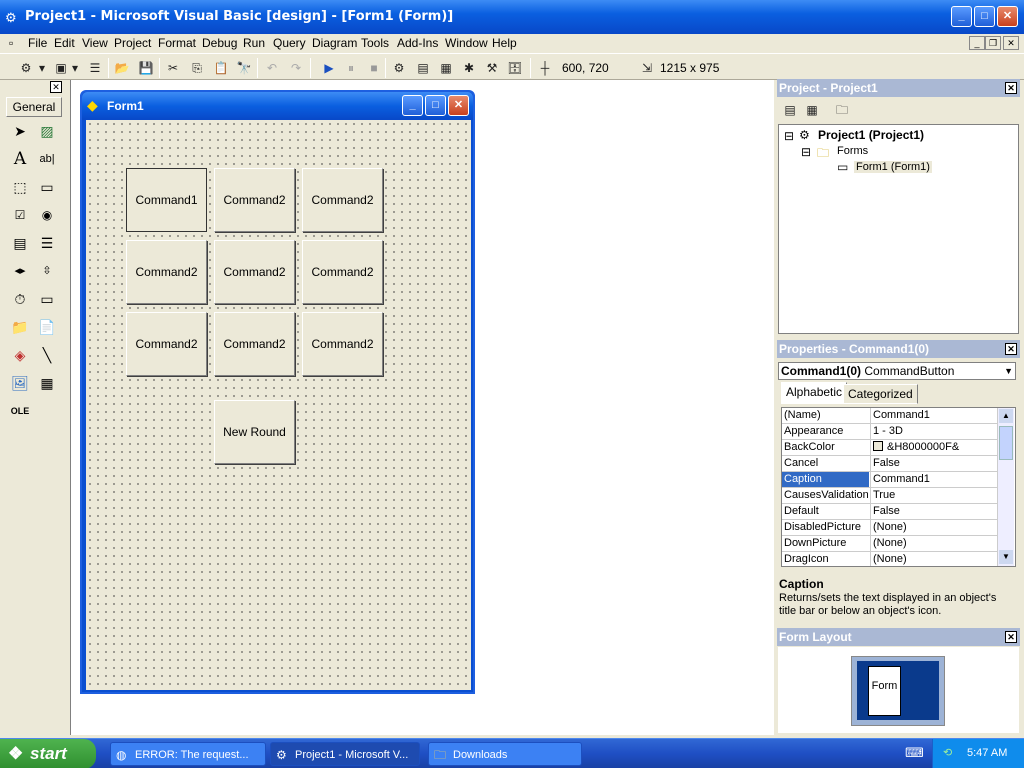 The height and width of the screenshot is (768, 1024). I want to click on ole-tool-icon: OLE, so click(20, 412).